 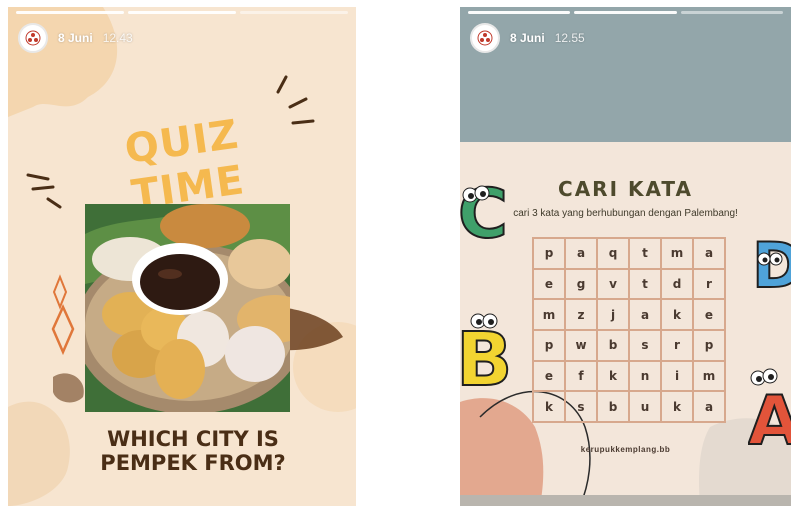 What do you see at coordinates (769, 417) in the screenshot?
I see `mascot-letter: A` at bounding box center [769, 417].